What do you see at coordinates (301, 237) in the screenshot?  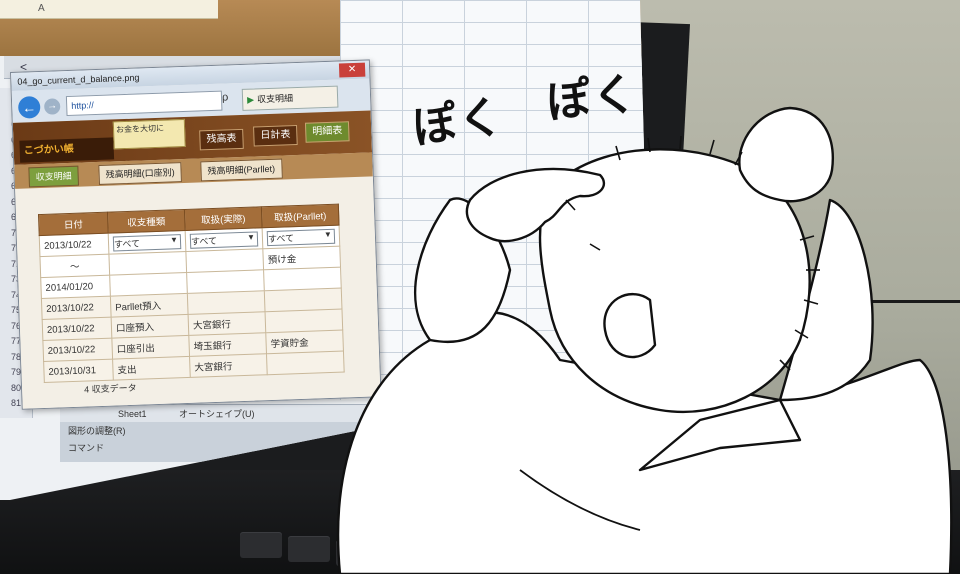 I see `parllet-select: すべて ▼` at bounding box center [301, 237].